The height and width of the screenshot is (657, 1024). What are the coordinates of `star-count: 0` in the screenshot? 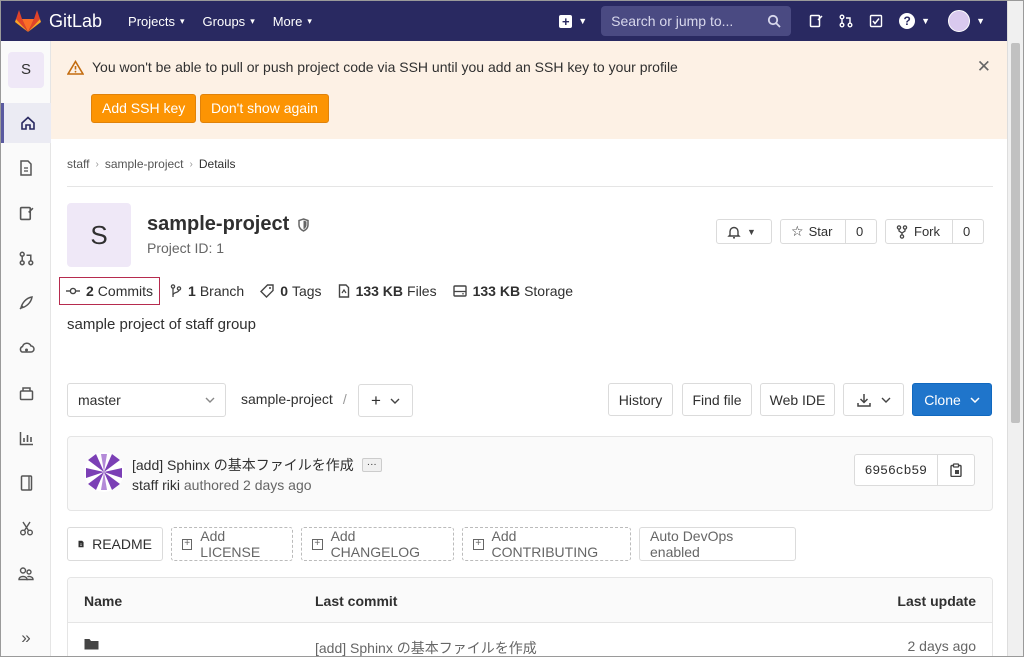 It's located at (859, 231).